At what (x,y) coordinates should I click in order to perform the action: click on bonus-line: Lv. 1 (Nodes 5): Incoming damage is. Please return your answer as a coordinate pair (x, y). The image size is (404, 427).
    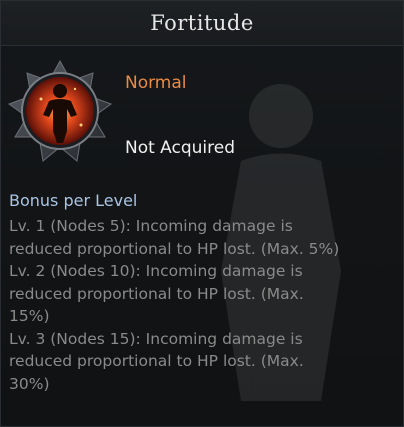
    Looking at the image, I should click on (151, 226).